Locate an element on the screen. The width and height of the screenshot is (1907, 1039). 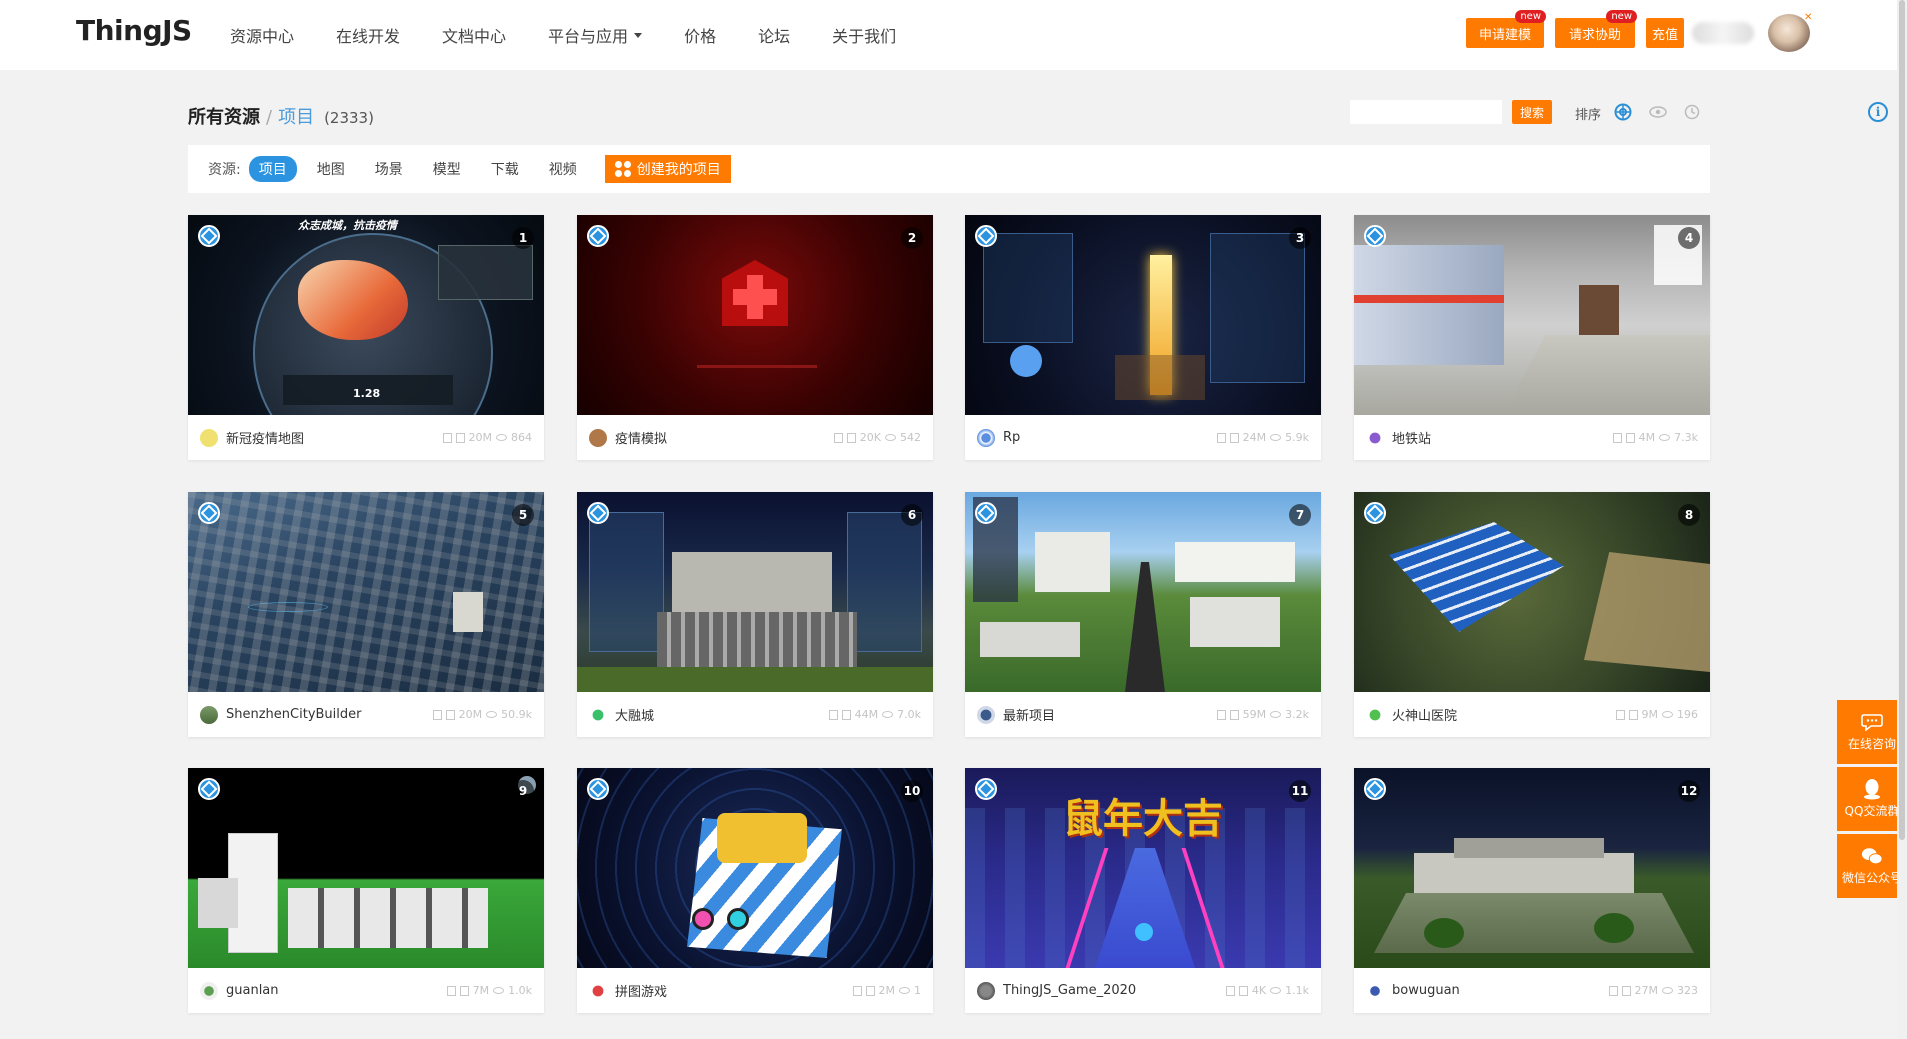
project-name: ShenzhenCityBuilder is located at coordinates (329, 714).